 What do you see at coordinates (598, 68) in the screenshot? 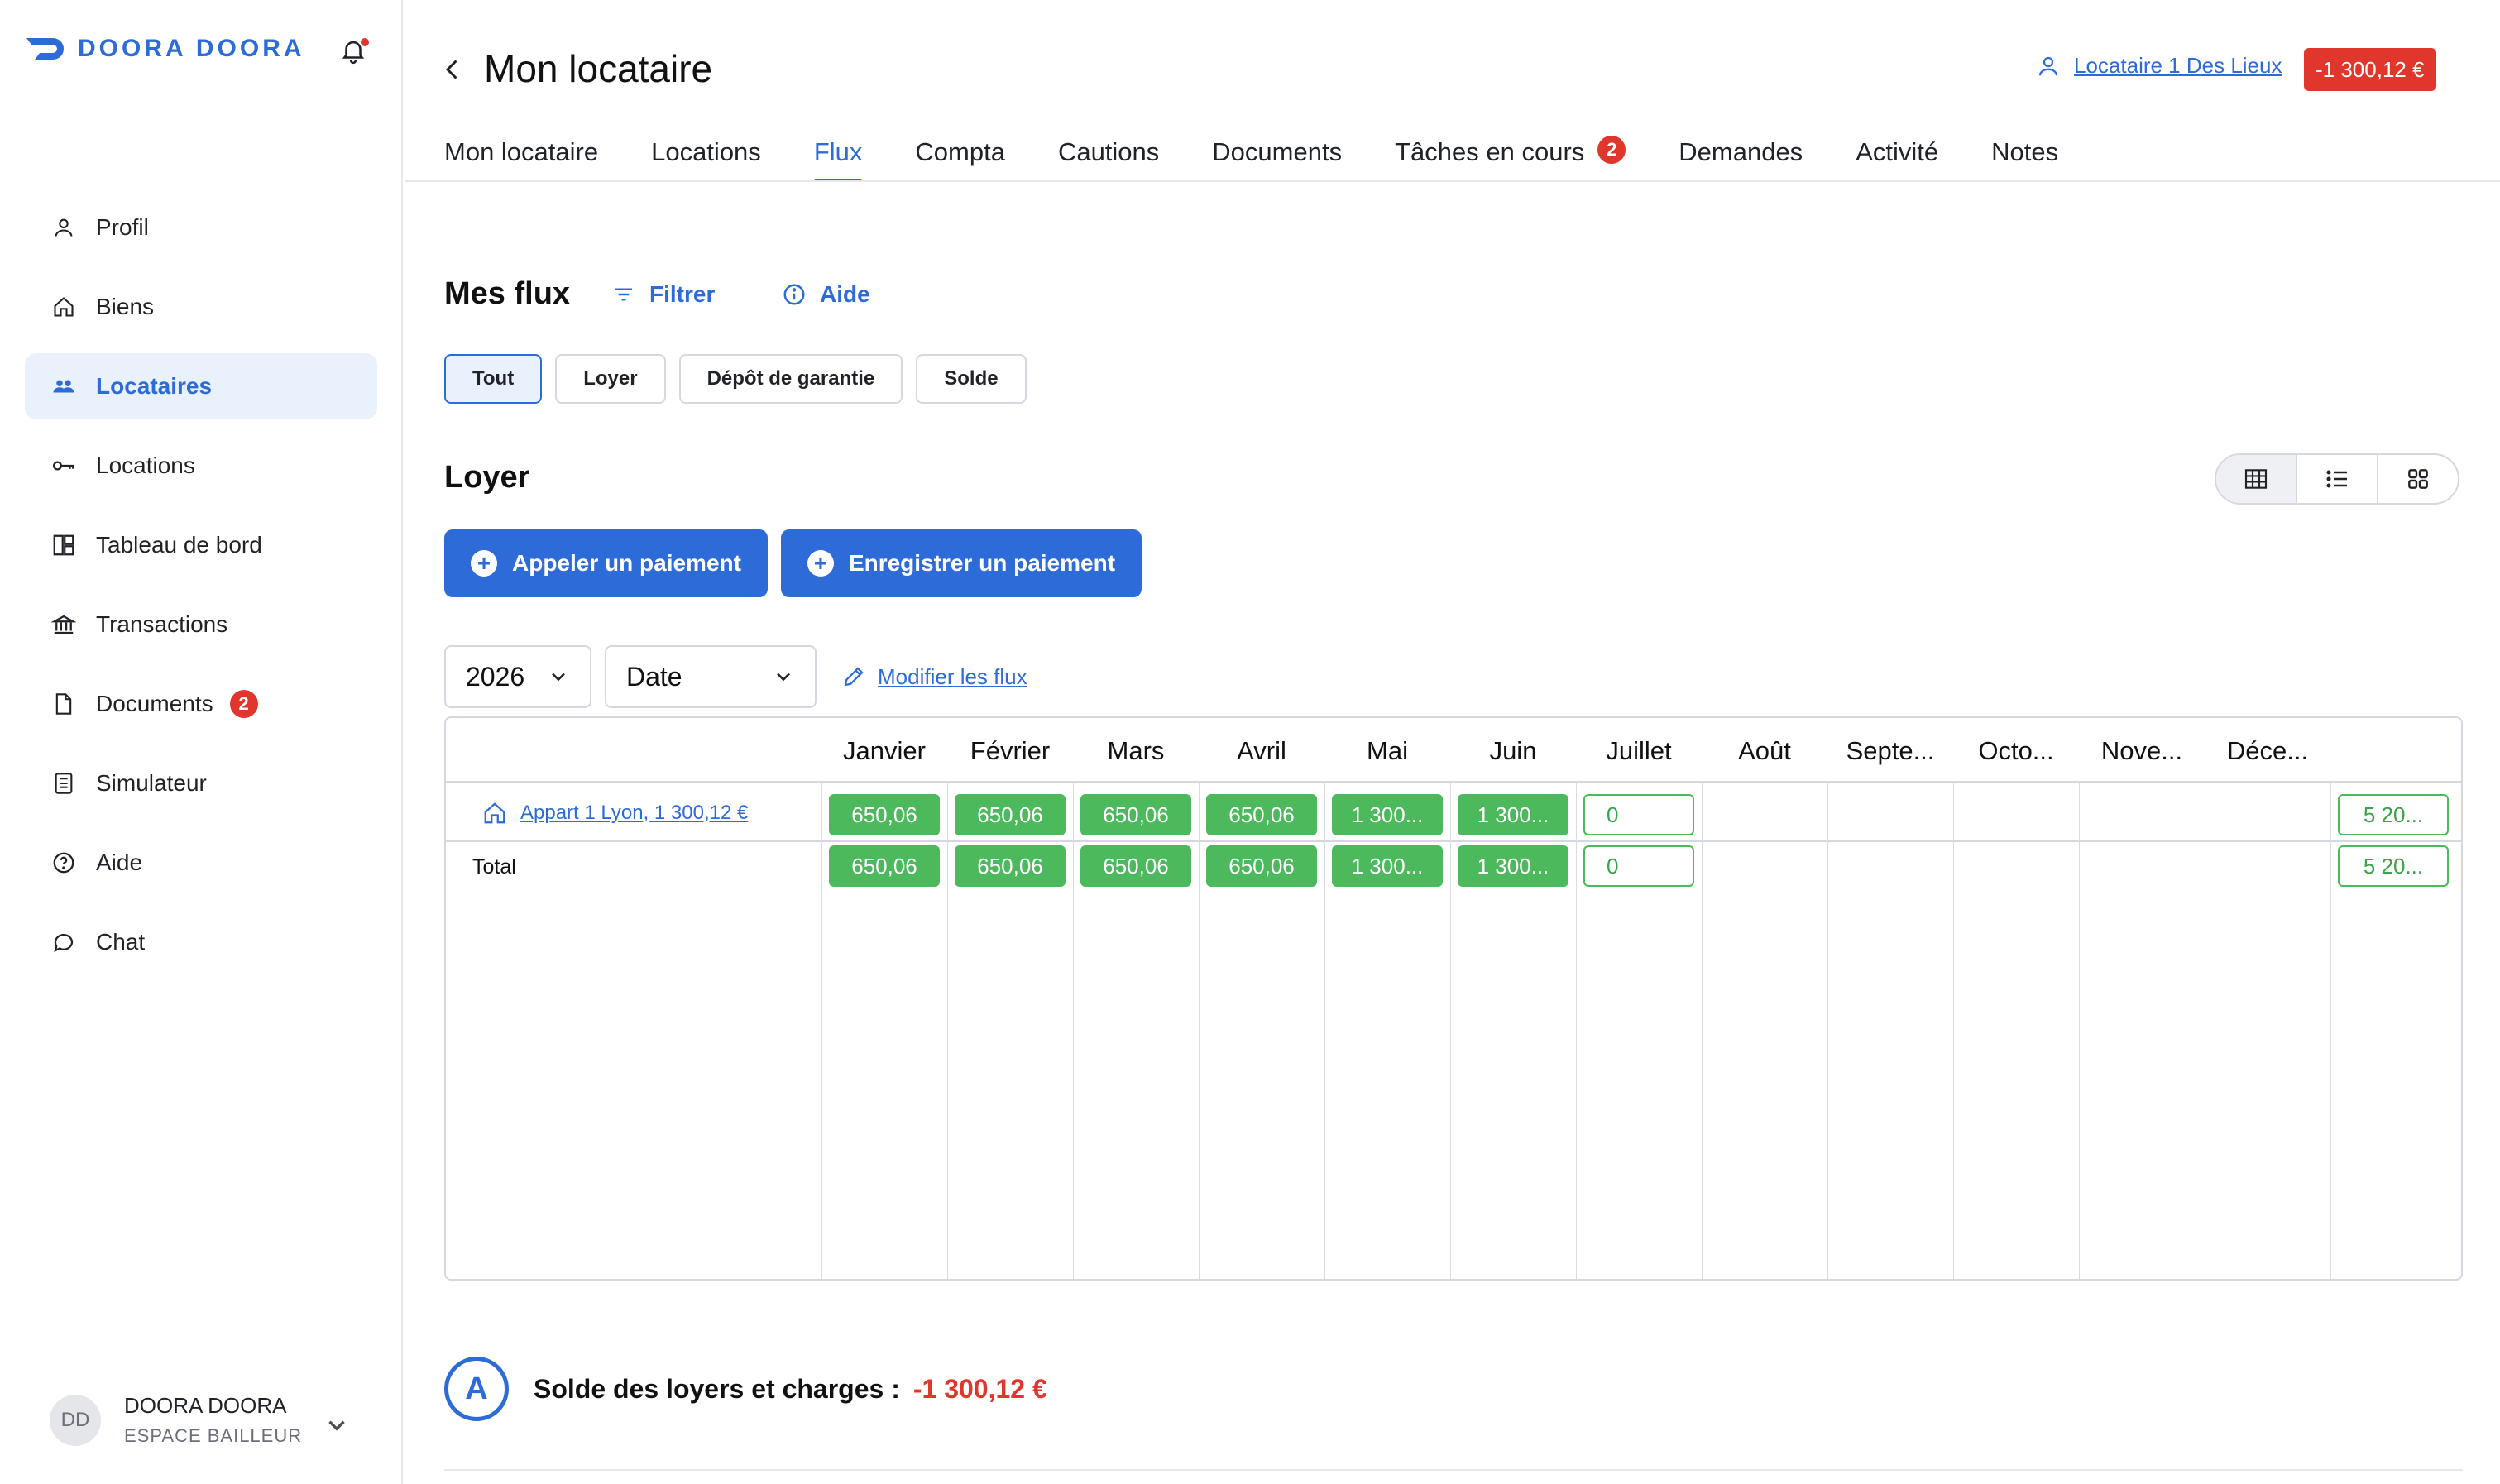
I see `page-title: Mon locataire` at bounding box center [598, 68].